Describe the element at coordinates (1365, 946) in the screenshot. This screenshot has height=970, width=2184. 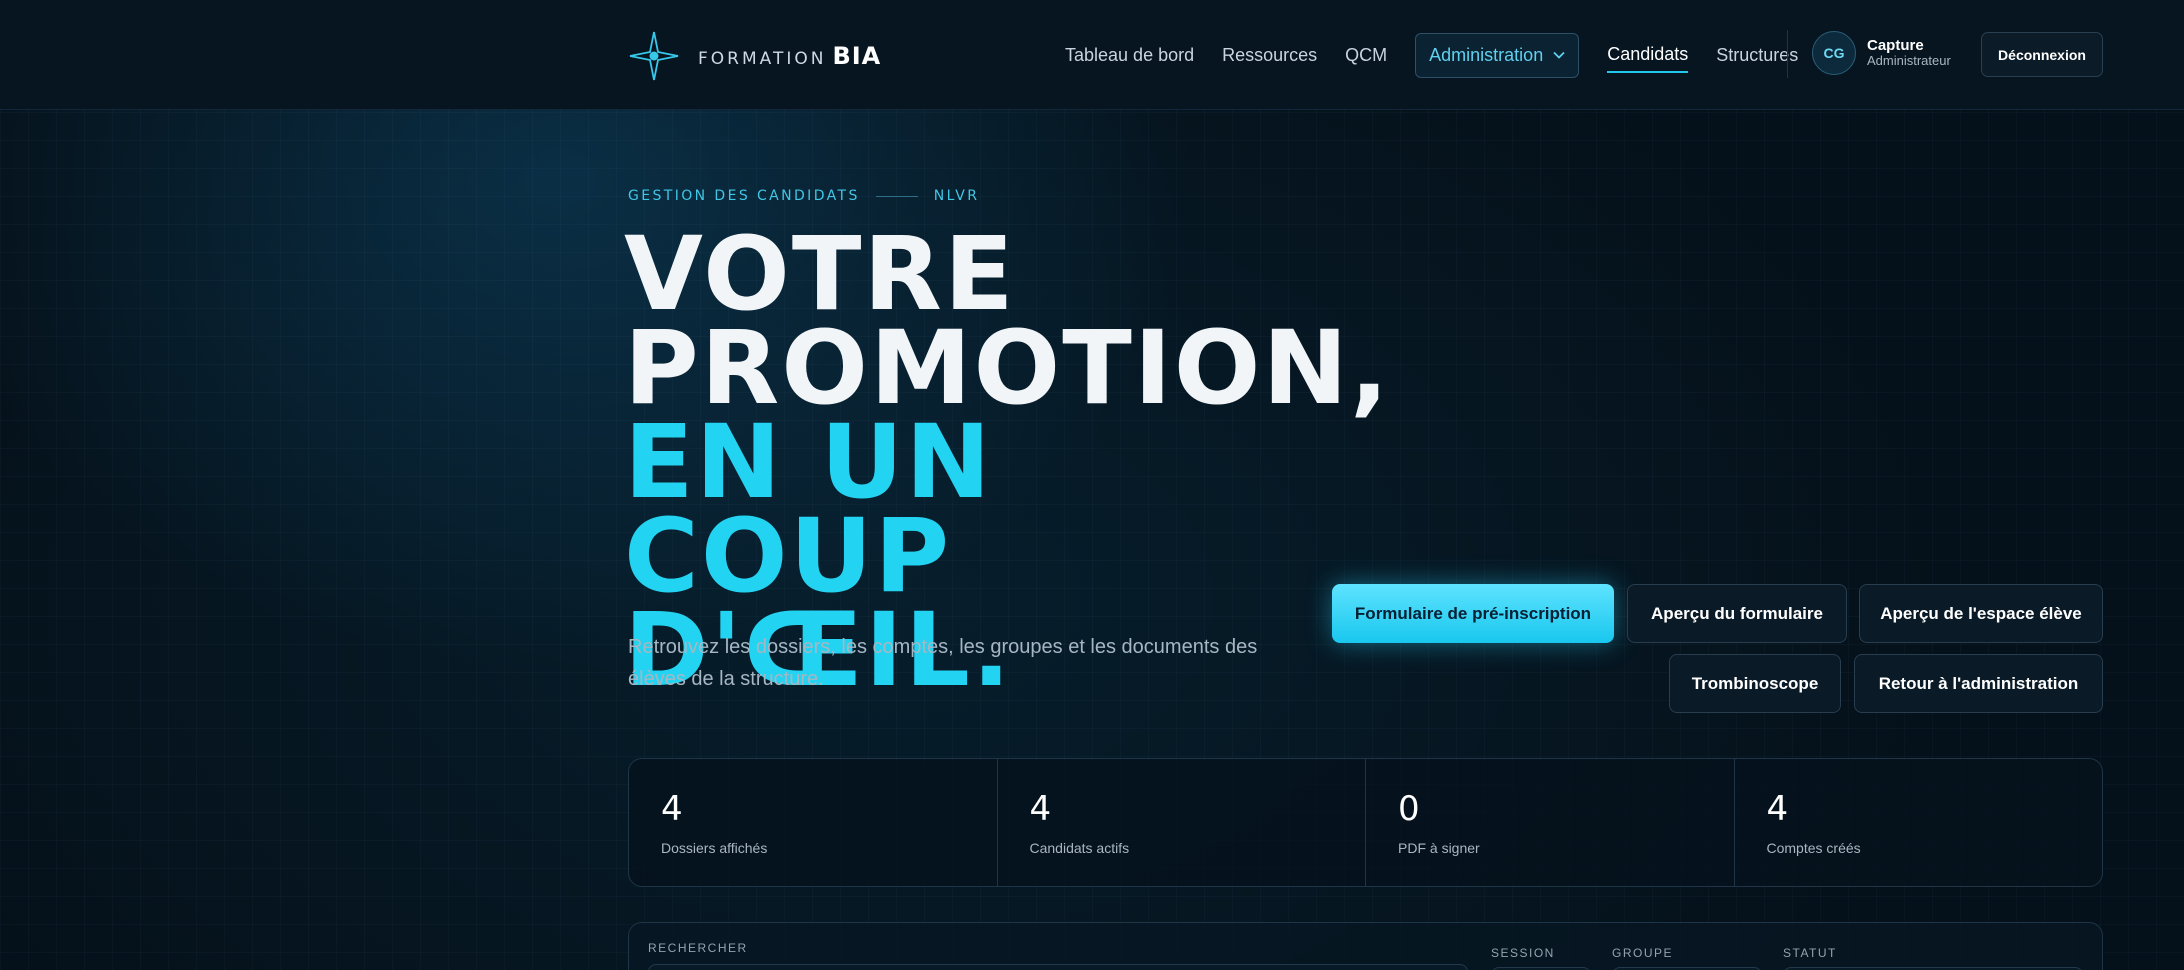
I see `filter-panel: RECHERCHER SESSION GROUPE STATUT` at that location.